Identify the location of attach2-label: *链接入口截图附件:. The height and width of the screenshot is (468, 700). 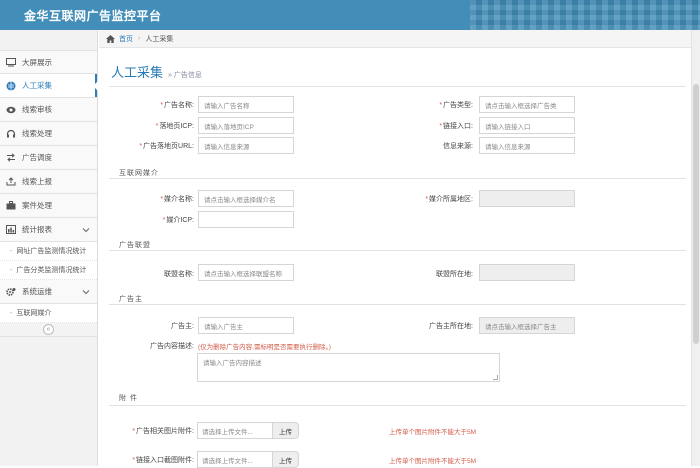
(149, 460).